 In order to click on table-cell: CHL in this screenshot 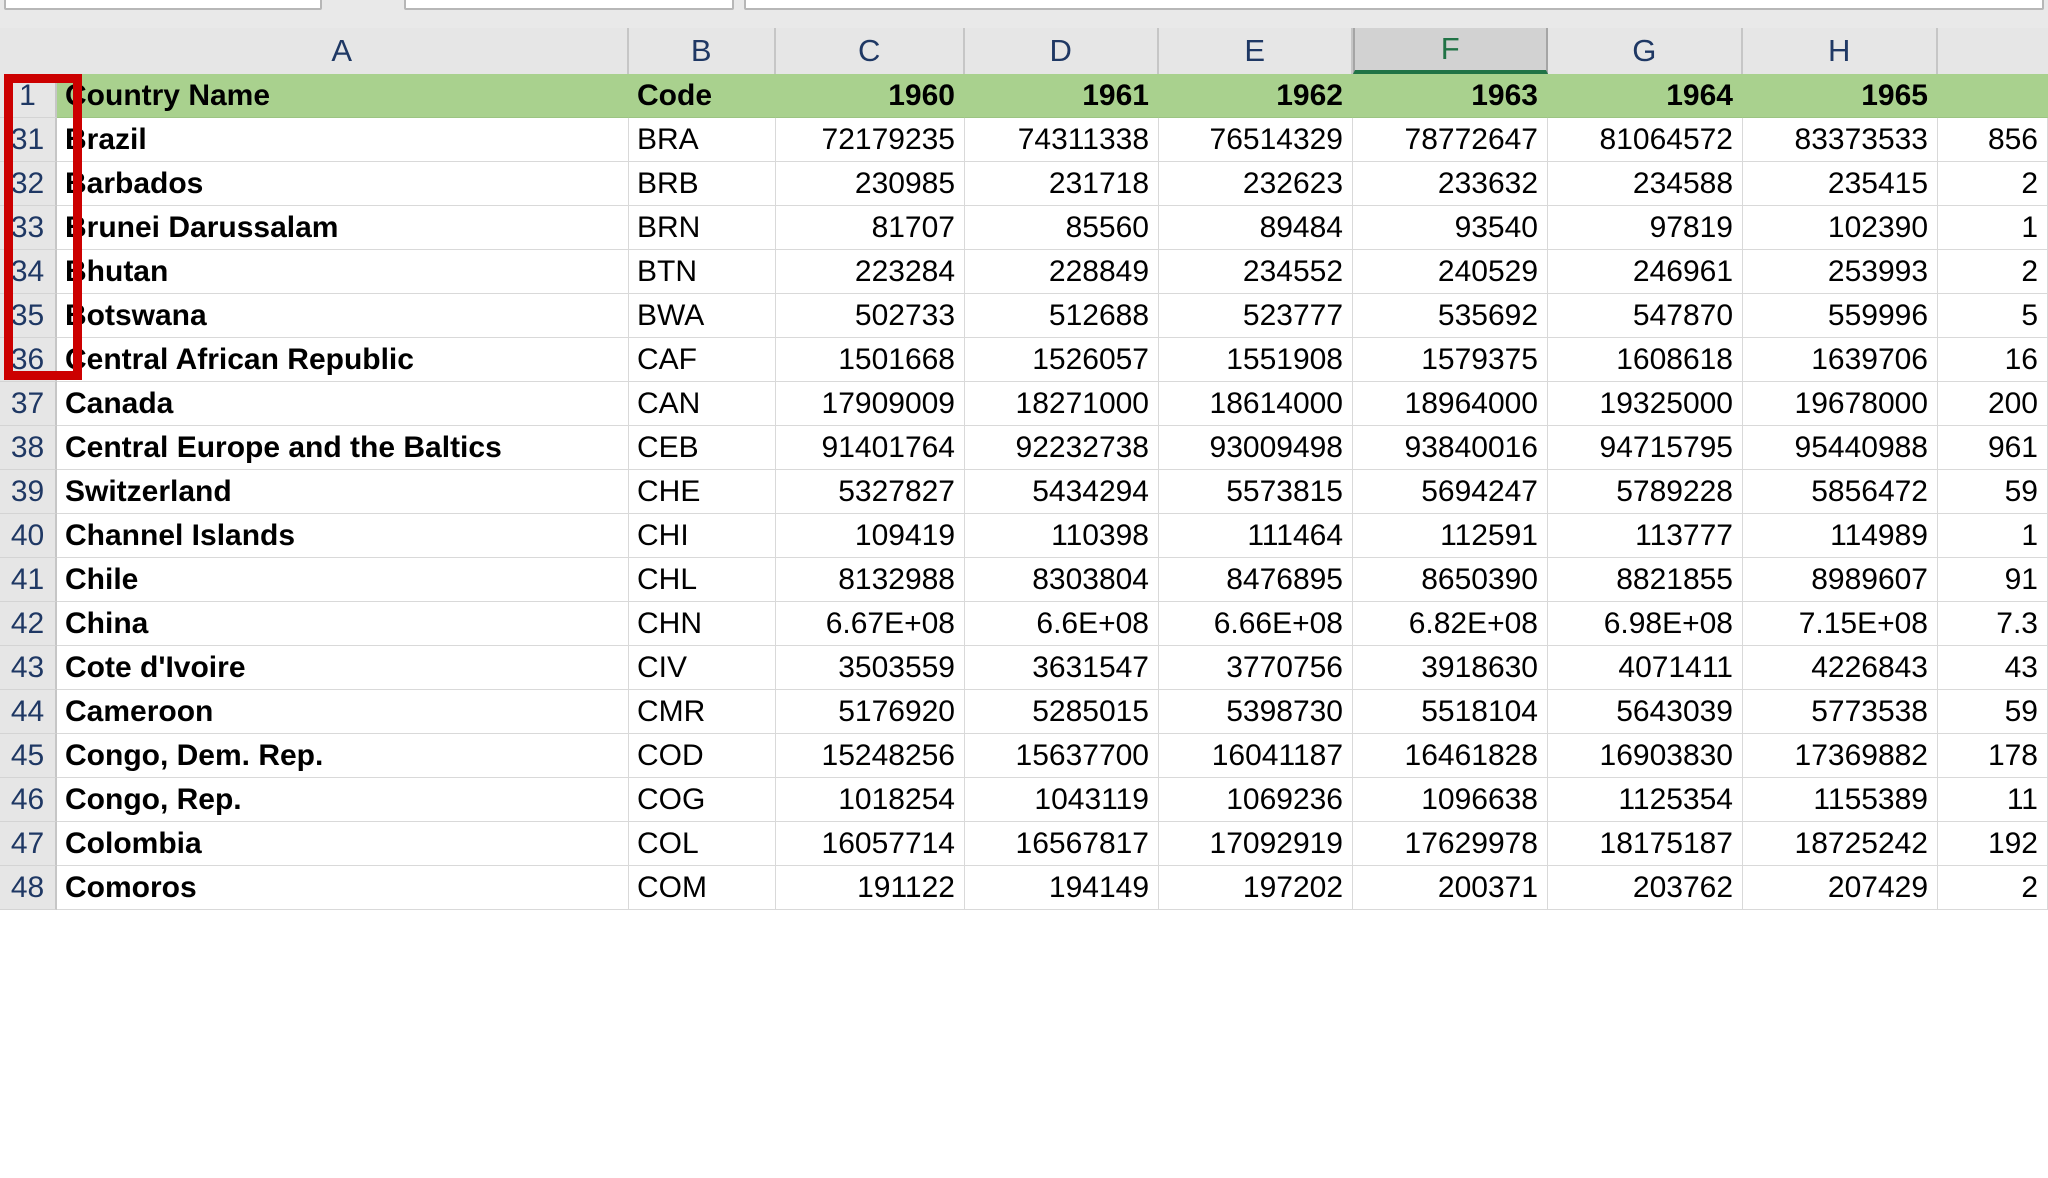, I will do `click(702, 580)`.